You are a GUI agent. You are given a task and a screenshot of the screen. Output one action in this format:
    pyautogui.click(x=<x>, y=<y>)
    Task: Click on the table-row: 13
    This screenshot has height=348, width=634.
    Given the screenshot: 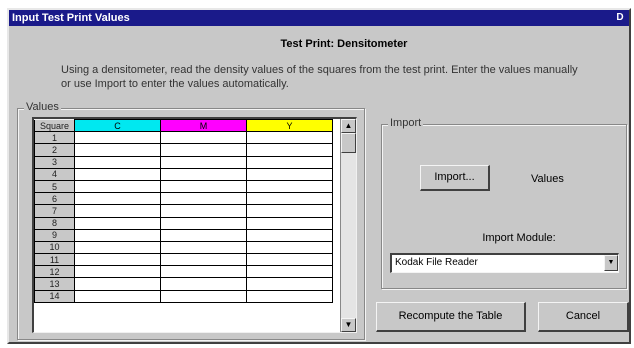 What is the action you would take?
    pyautogui.click(x=183, y=284)
    